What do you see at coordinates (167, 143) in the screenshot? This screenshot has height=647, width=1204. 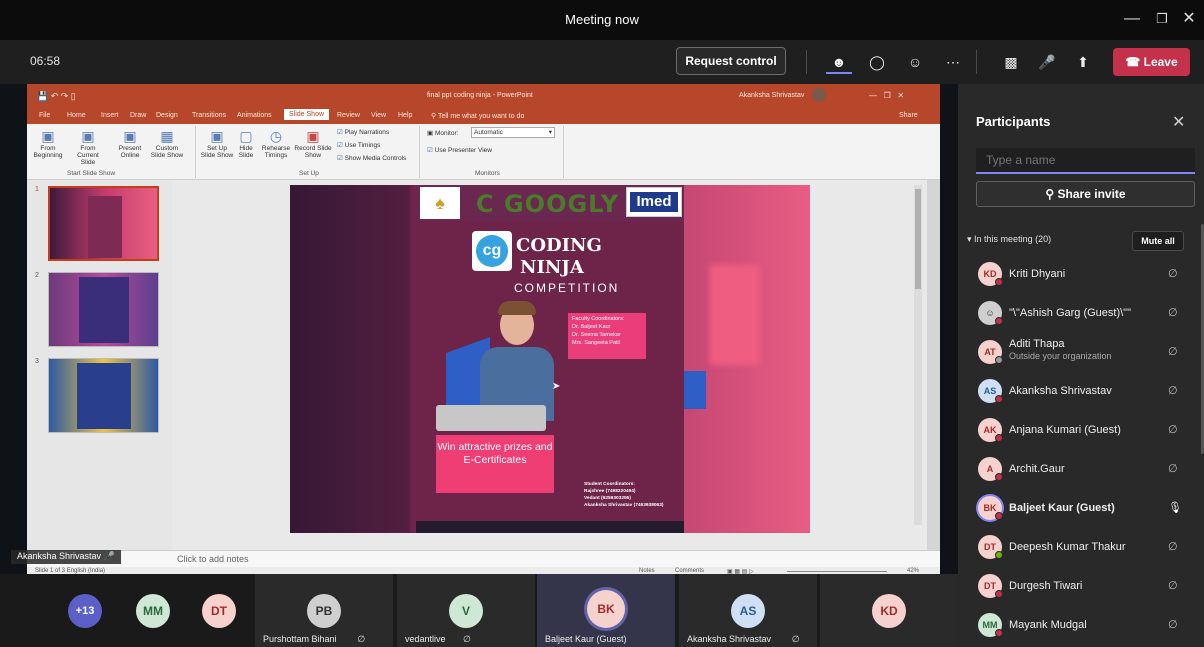 I see `custom-slide-show-button: ▦ Custom Slide Show` at bounding box center [167, 143].